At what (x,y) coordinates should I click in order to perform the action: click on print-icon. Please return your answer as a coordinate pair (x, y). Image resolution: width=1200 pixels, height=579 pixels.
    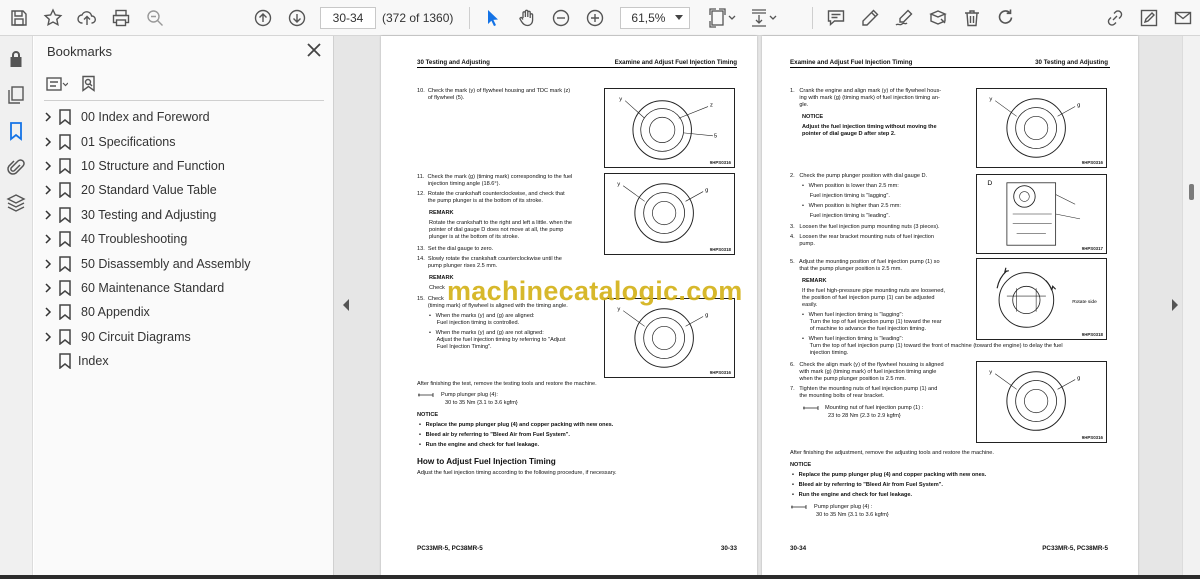
    Looking at the image, I should click on (121, 18).